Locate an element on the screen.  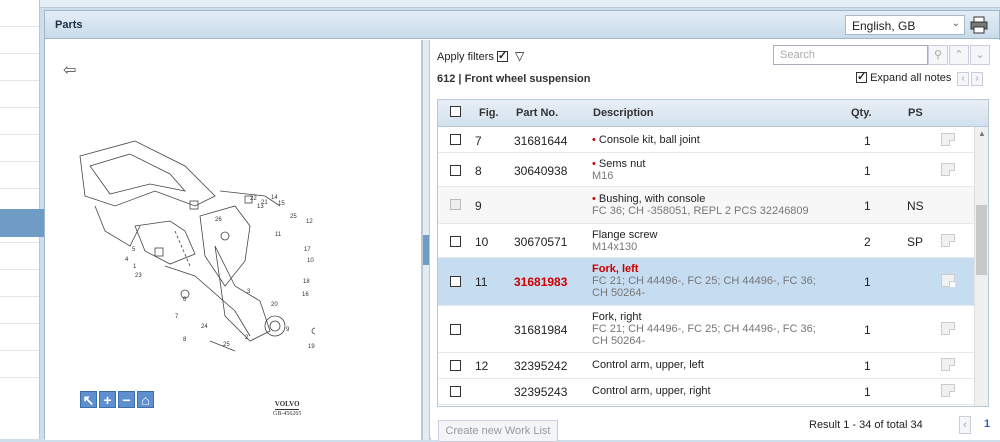
svg-text: 22 is located at coordinates (253, 199).